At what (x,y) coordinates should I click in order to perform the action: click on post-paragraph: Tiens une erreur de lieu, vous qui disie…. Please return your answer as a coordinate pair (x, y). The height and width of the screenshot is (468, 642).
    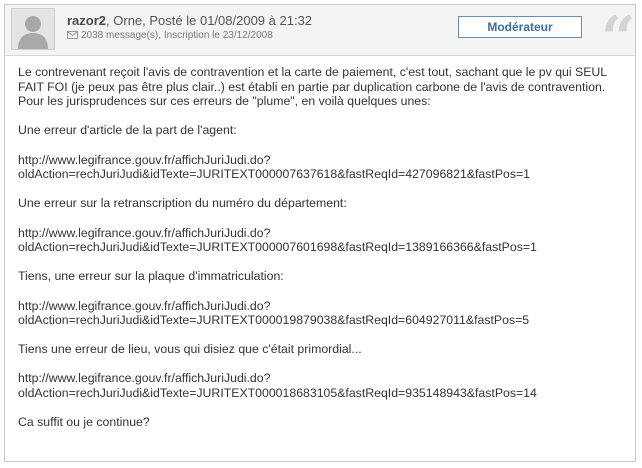
    Looking at the image, I should click on (190, 349).